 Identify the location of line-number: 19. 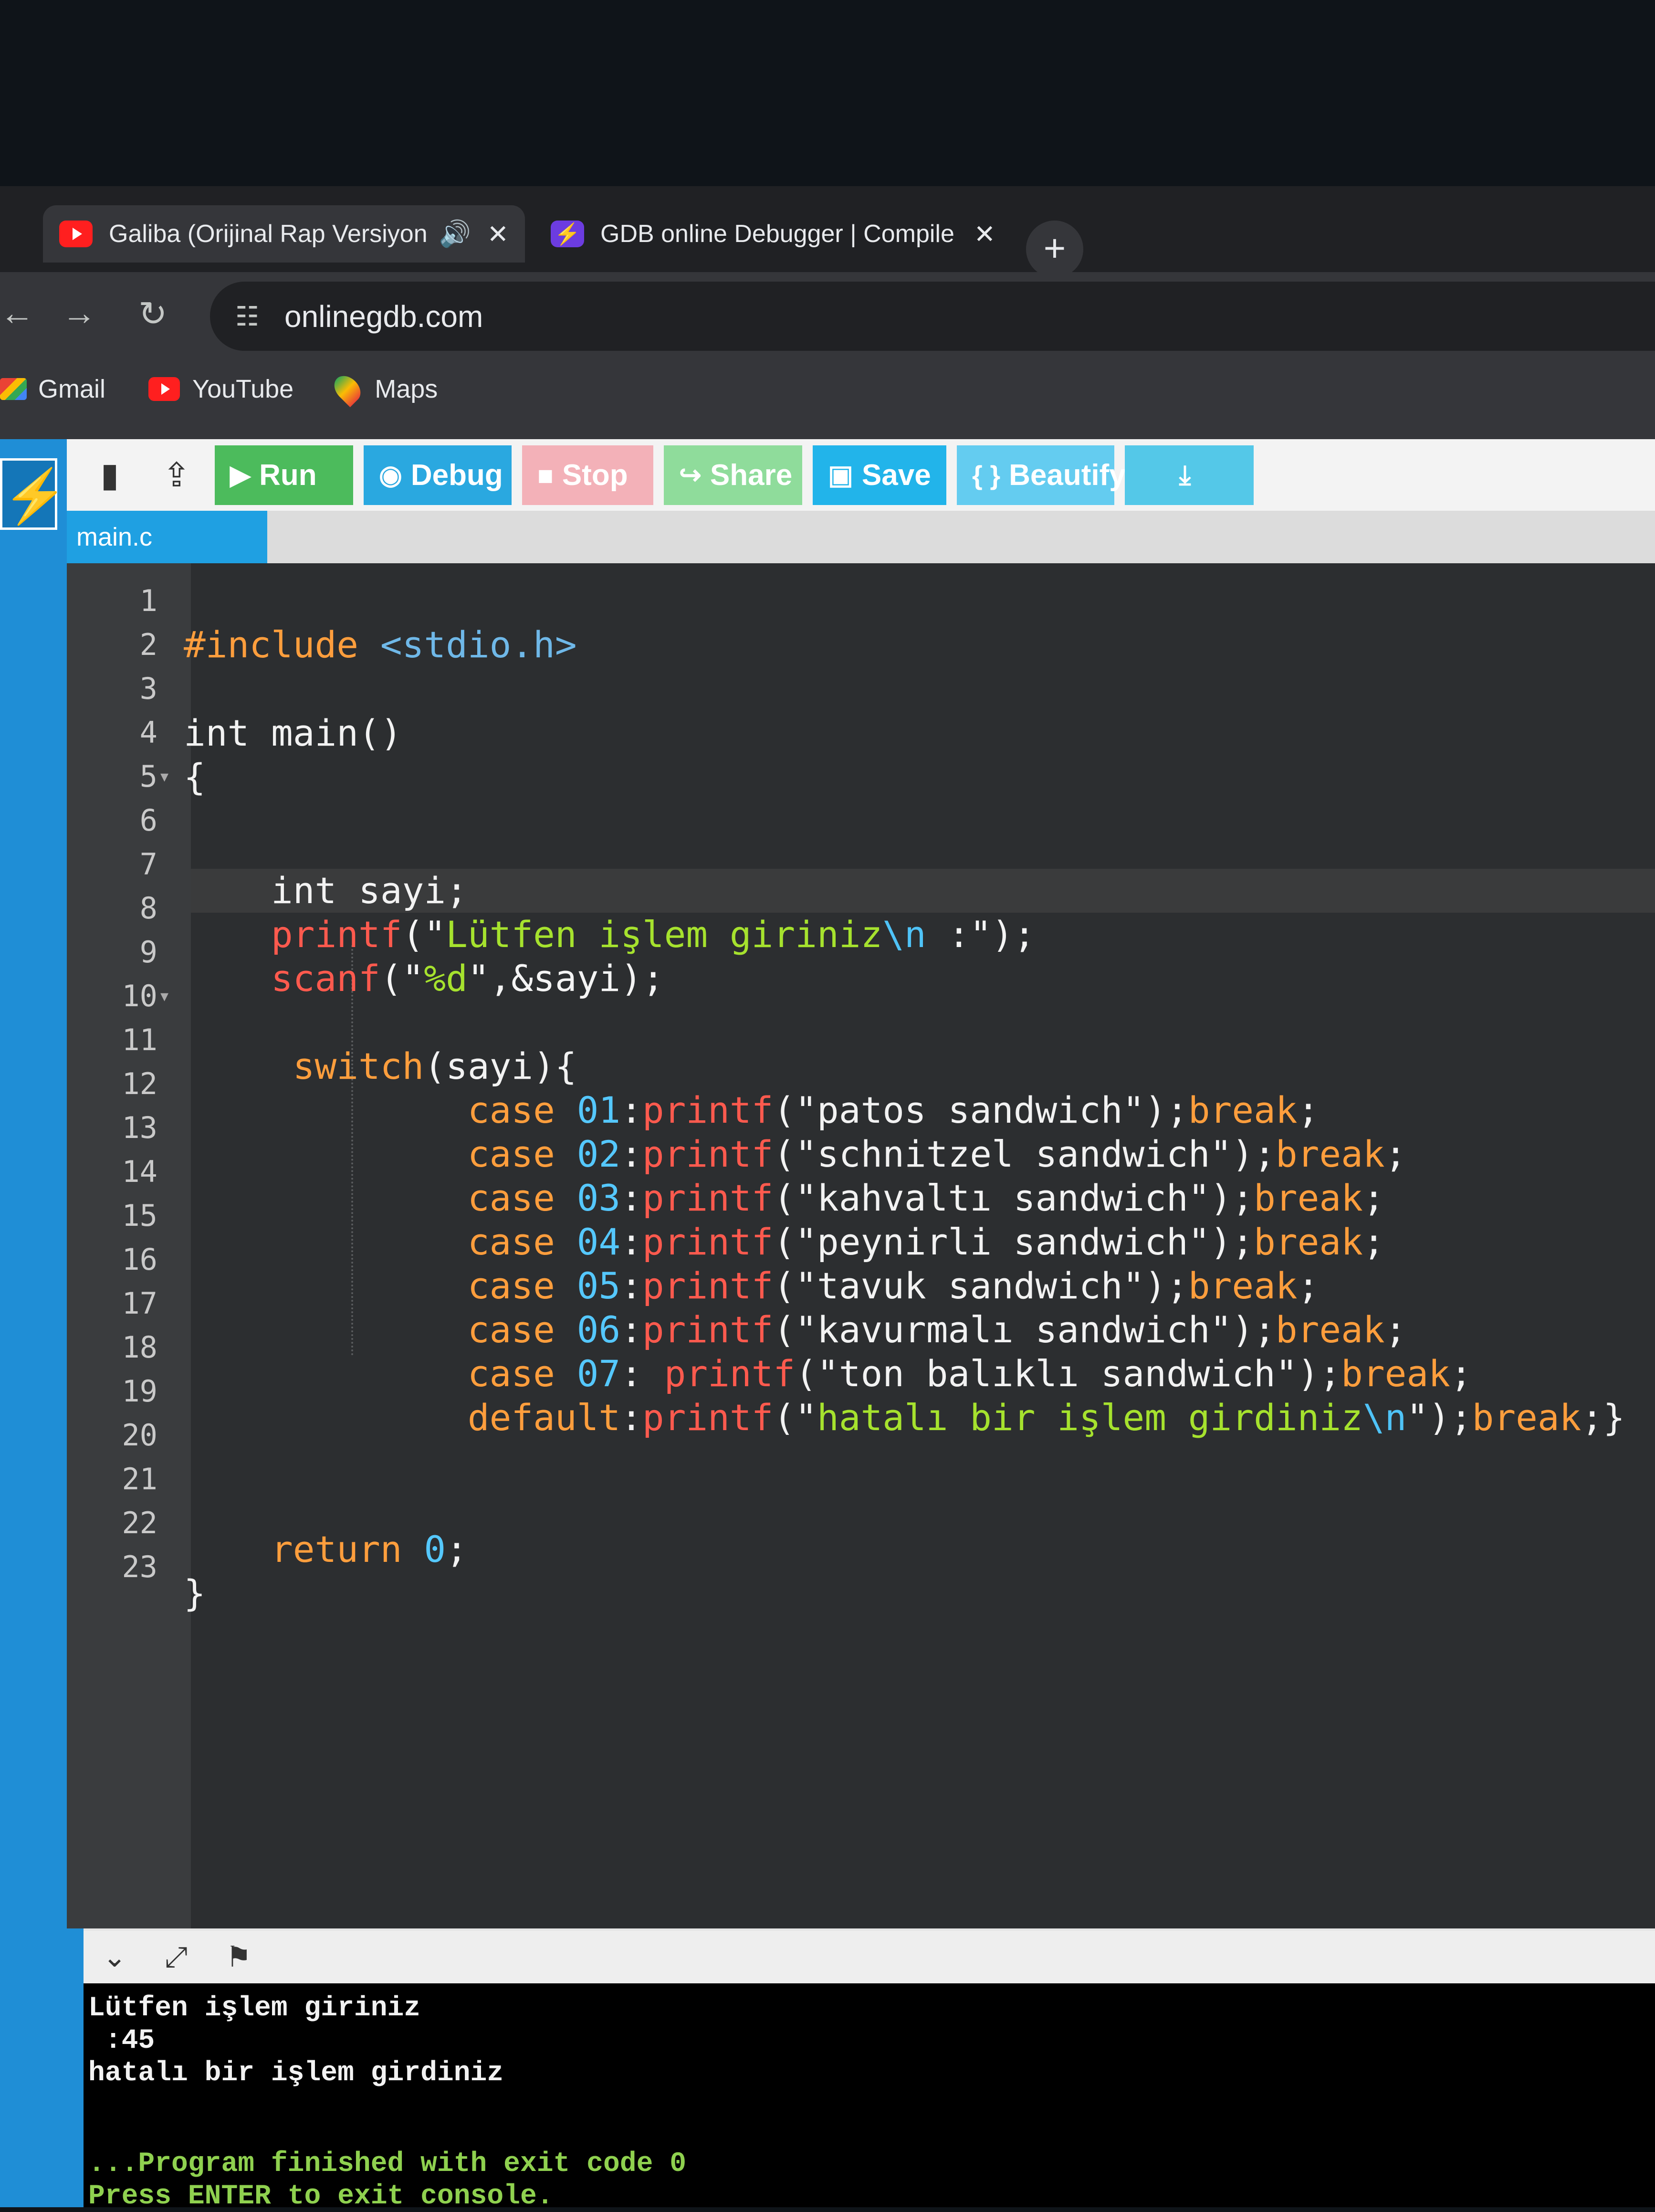
(139, 1392).